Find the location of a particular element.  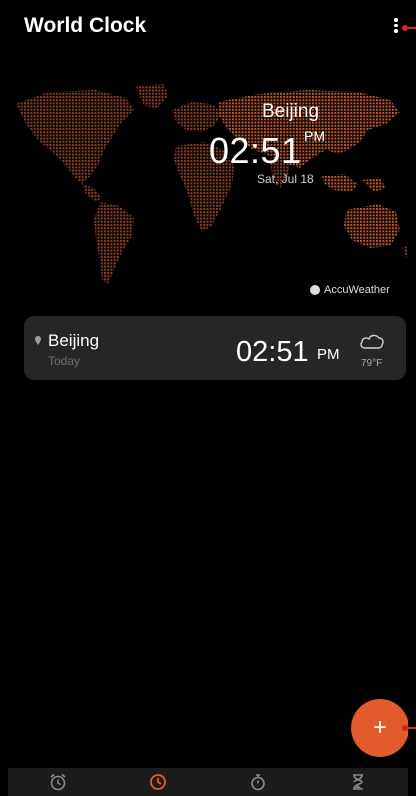

city-card-name: Beijing is located at coordinates (74, 340).